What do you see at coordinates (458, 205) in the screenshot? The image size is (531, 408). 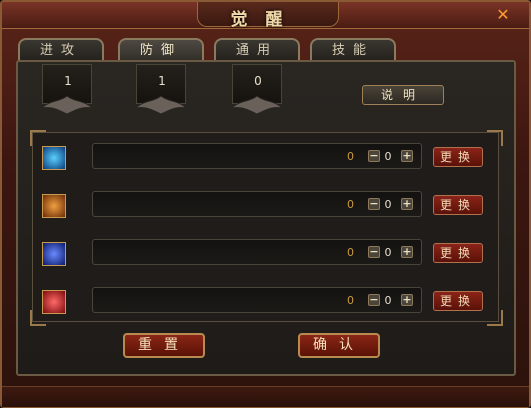 I see `swap-button-2: 更换` at bounding box center [458, 205].